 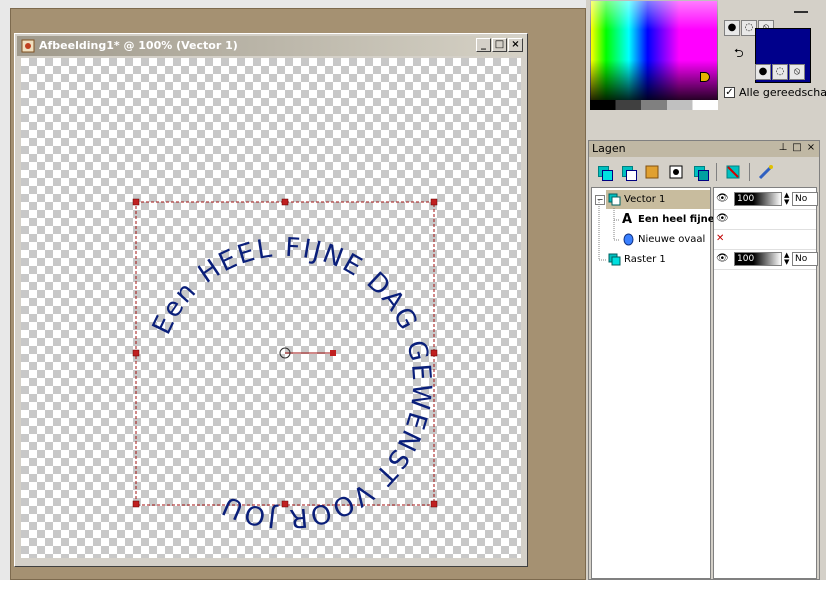 I want to click on pin-icon: ⊥, so click(x=783, y=148).